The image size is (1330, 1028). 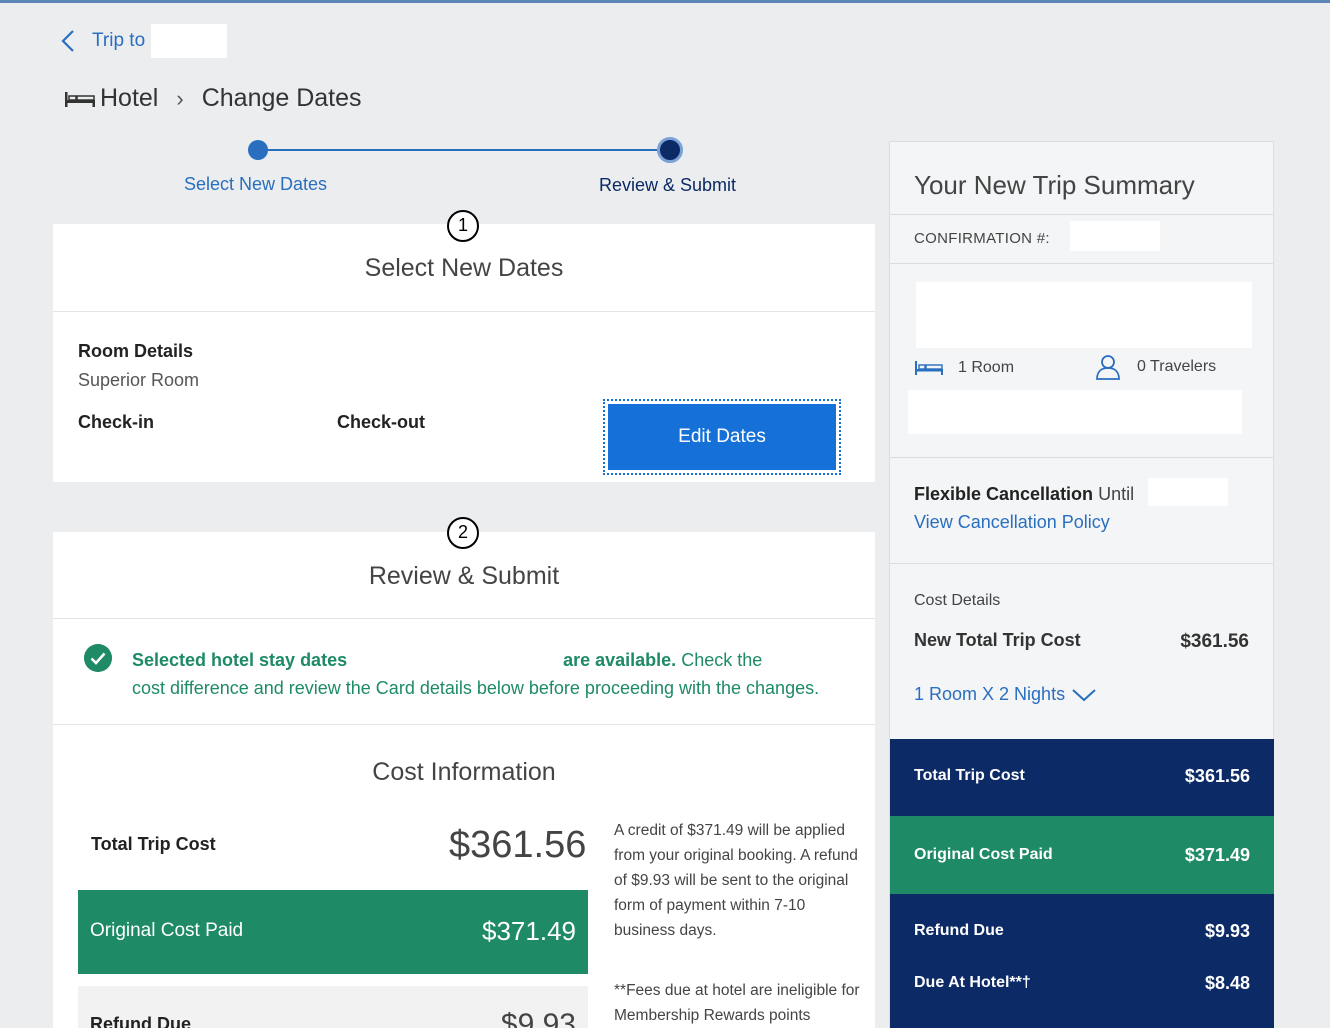 I want to click on summary-title: Your New Trip Summary, so click(x=1054, y=185).